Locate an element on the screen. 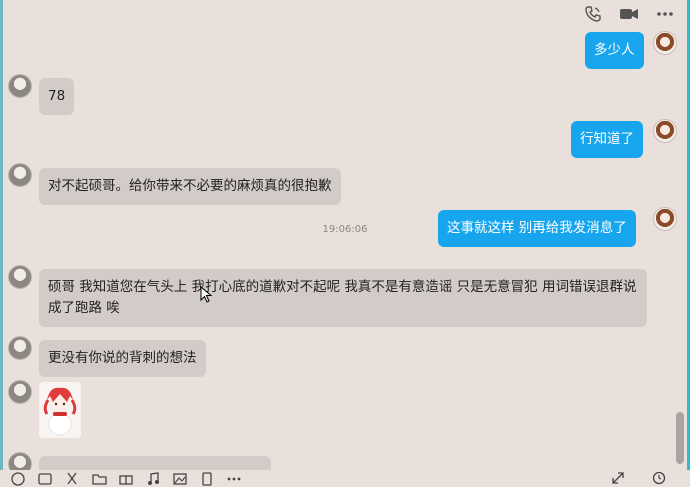 This screenshot has height=487, width=690. message-bubble-partial is located at coordinates (155, 463).